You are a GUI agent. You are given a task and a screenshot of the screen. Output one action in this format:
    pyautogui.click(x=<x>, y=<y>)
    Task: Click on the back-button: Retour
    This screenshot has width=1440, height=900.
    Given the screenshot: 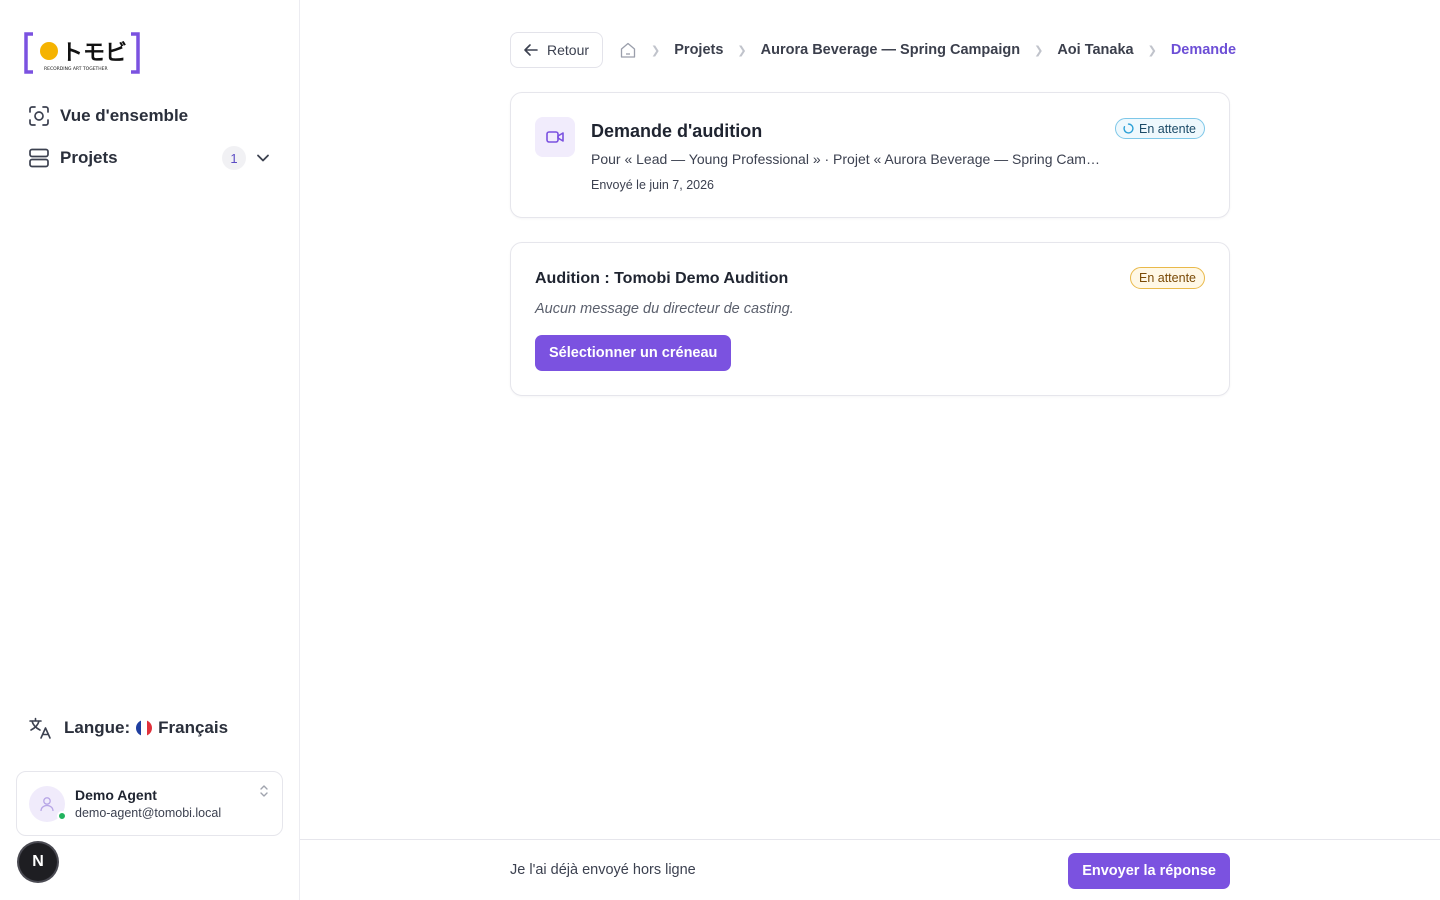 What is the action you would take?
    pyautogui.click(x=557, y=50)
    